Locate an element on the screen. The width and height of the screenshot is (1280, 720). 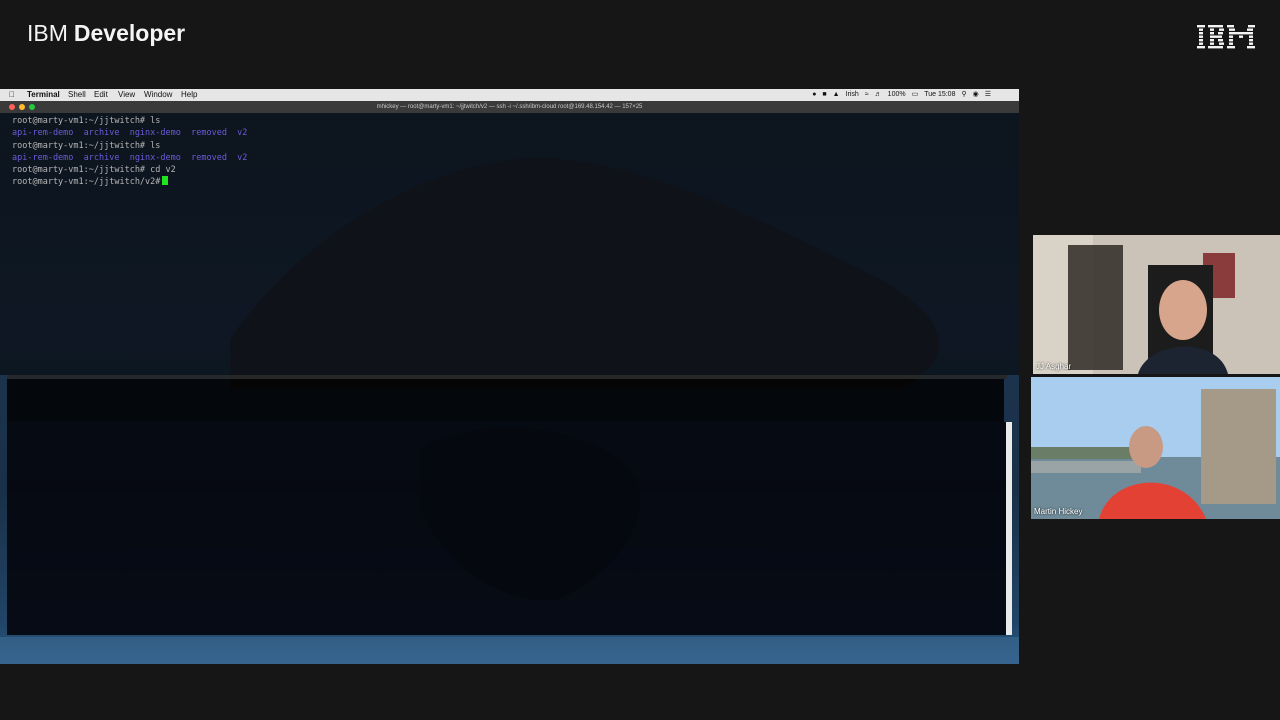
menu-edit: Edit is located at coordinates (101, 95).